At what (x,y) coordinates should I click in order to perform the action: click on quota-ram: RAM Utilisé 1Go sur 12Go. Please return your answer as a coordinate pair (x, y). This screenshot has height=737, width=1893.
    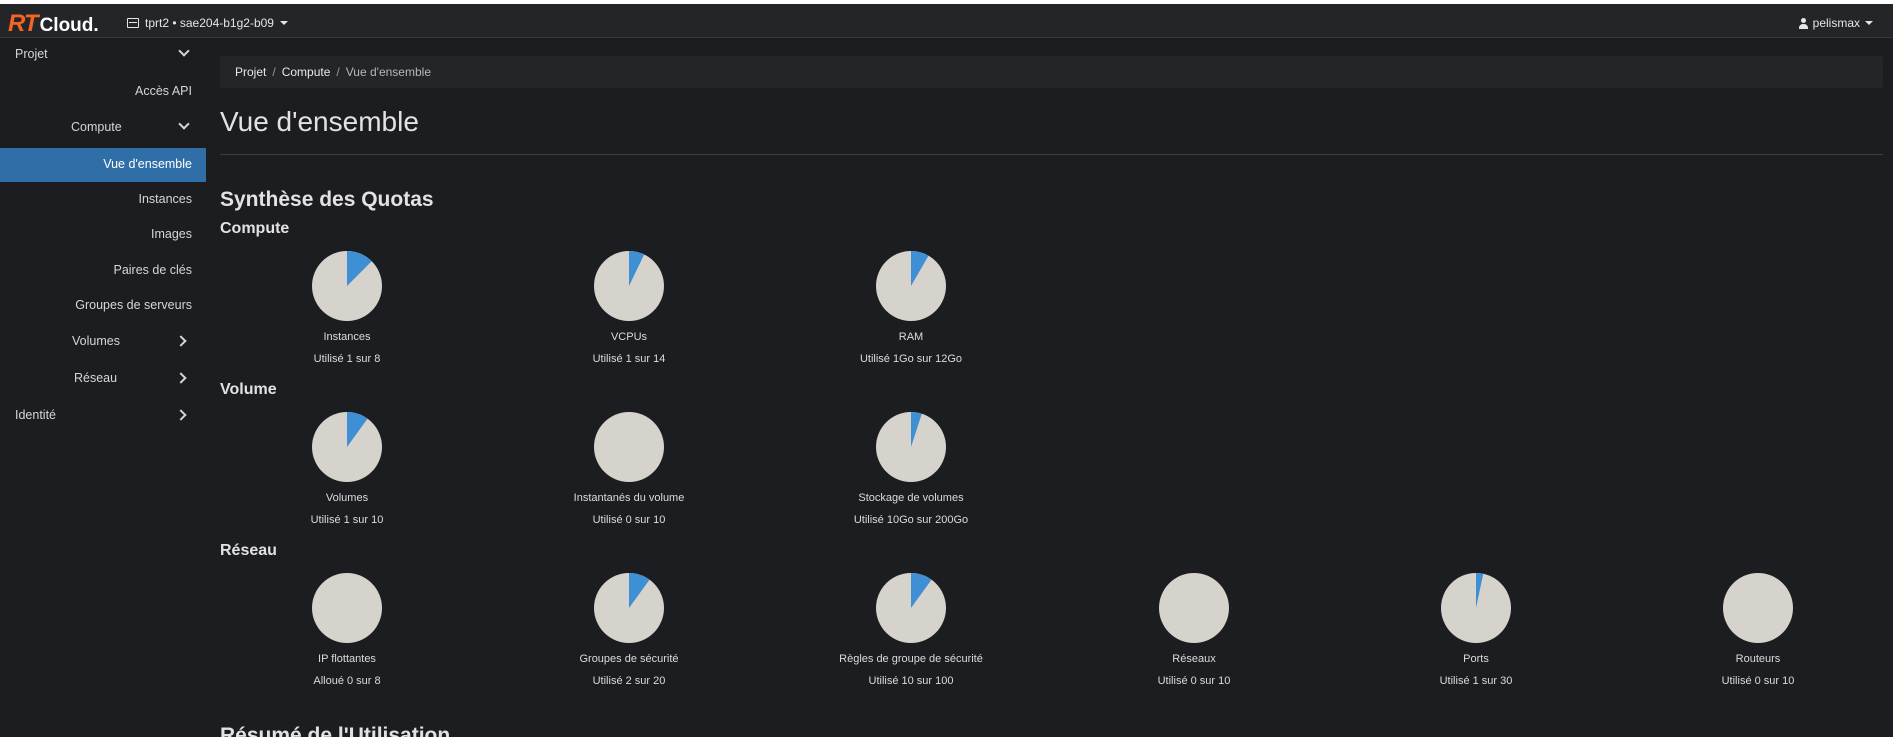
    Looking at the image, I should click on (911, 307).